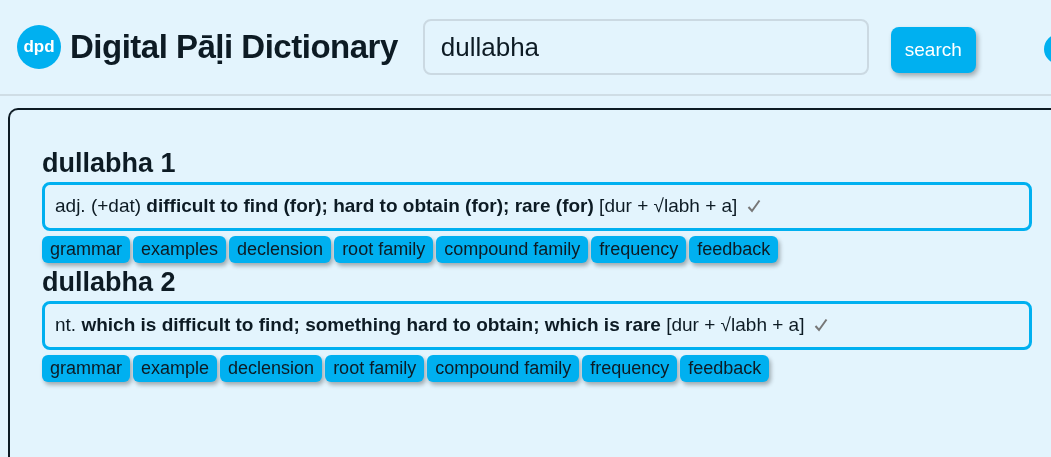 The width and height of the screenshot is (1051, 457). What do you see at coordinates (180, 249) in the screenshot?
I see `tab-button: examples` at bounding box center [180, 249].